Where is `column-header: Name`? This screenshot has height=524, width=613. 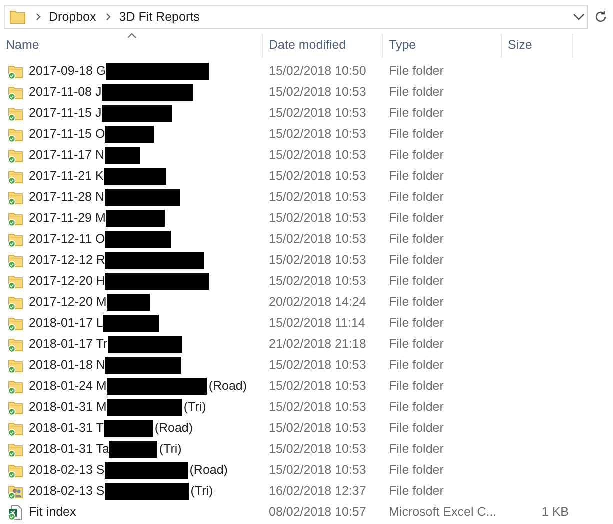 column-header: Name is located at coordinates (131, 46).